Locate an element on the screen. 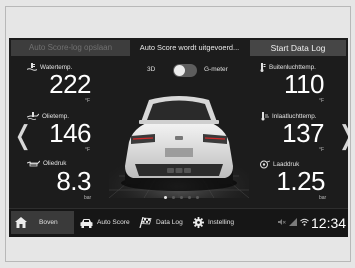  wifi-icon is located at coordinates (304, 222).